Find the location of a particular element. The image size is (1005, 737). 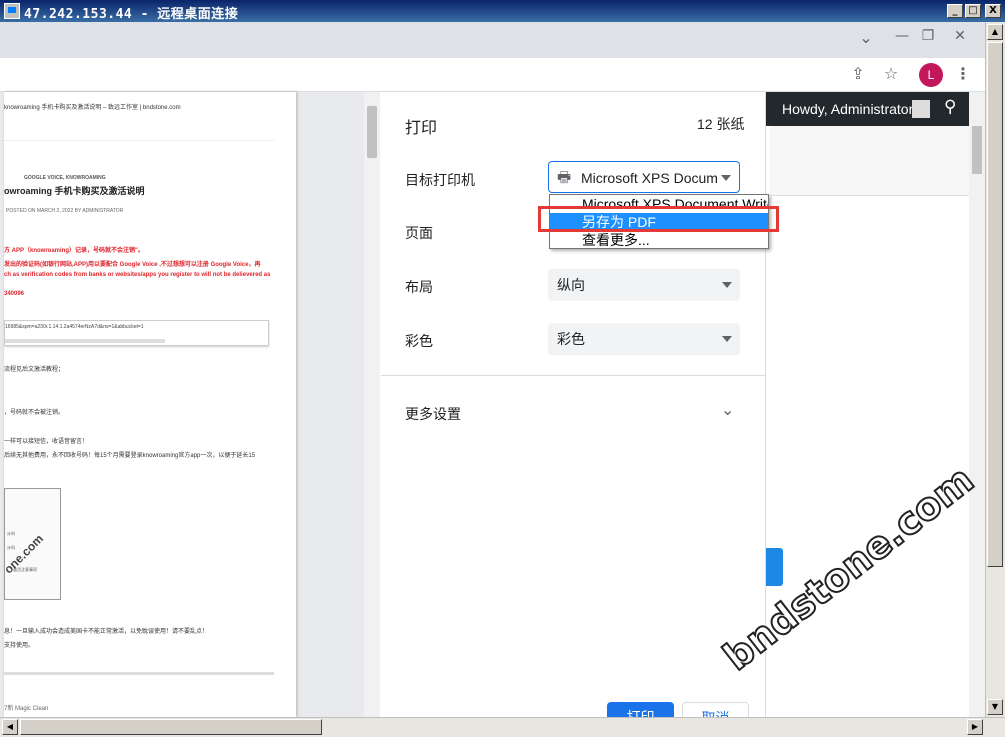

profile-avatar: L is located at coordinates (931, 75).